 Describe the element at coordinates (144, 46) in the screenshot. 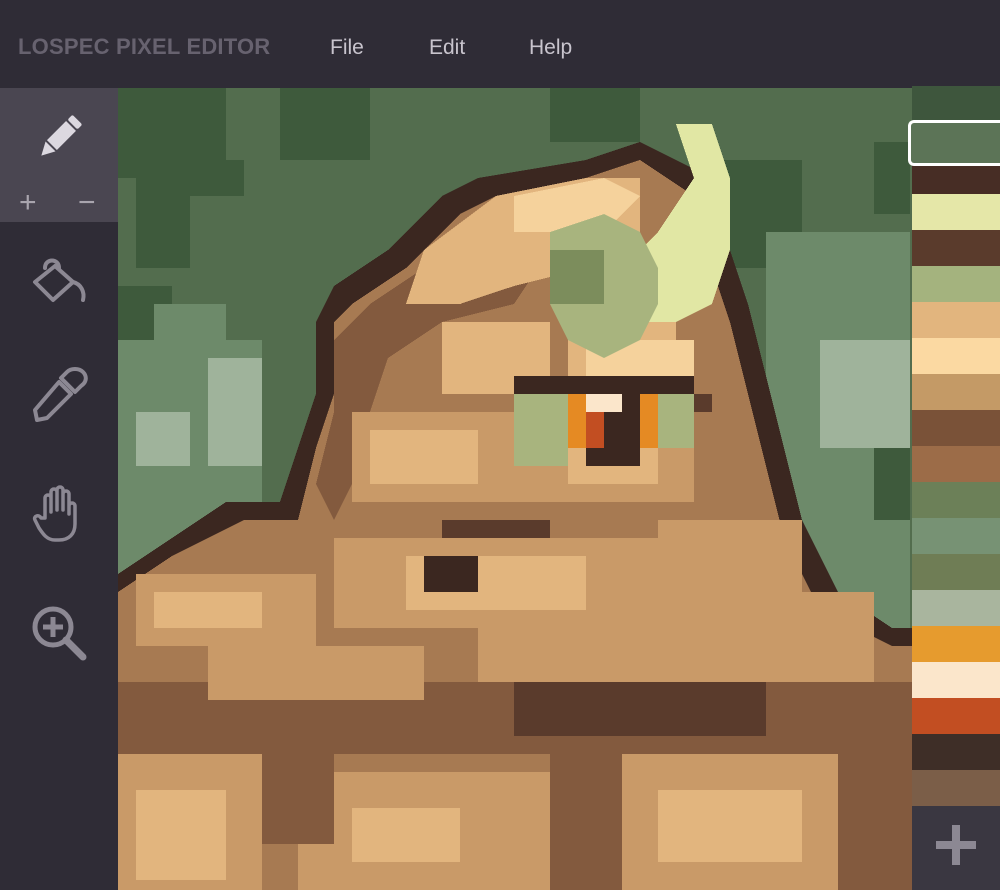

I see `app-title: LOSPEC PIXEL EDITOR` at that location.